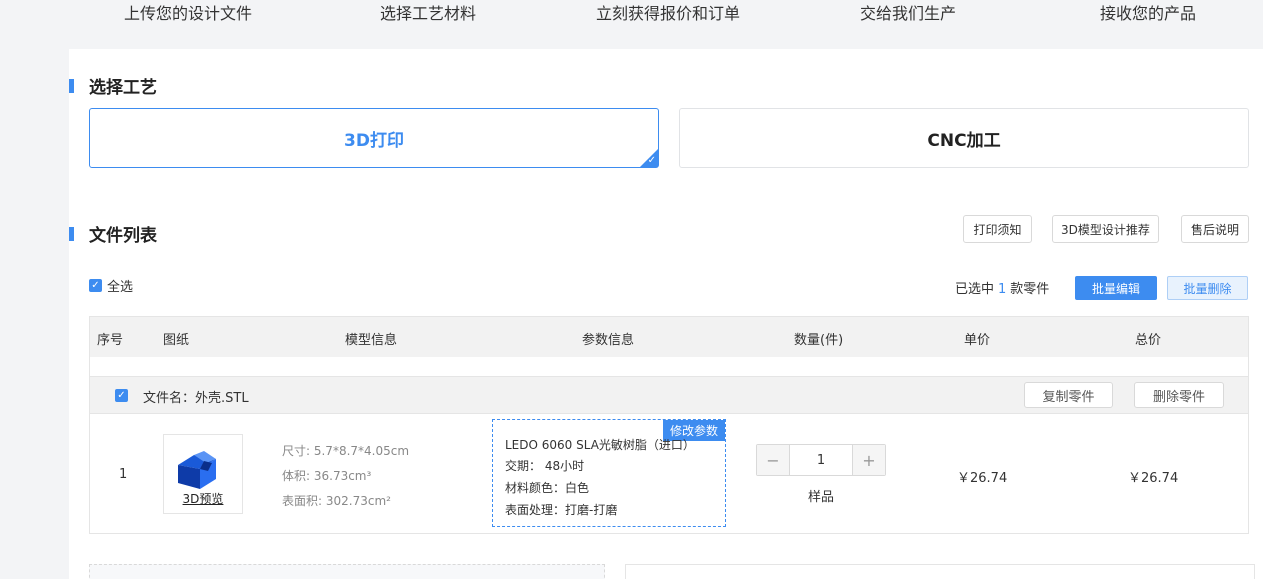 The width and height of the screenshot is (1263, 579). Describe the element at coordinates (1153, 478) in the screenshot. I see `total-price: ￥26.74` at that location.